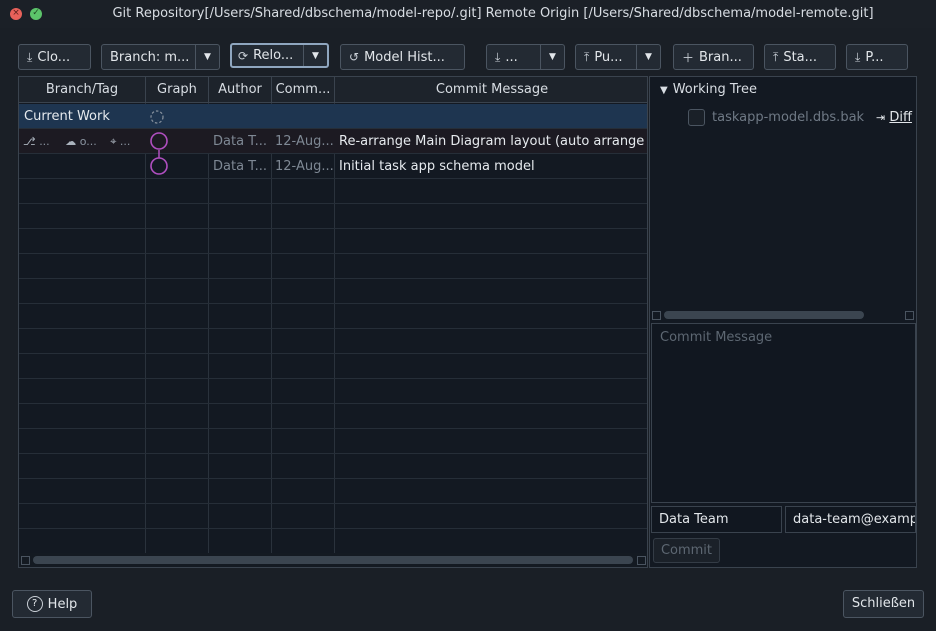 Image resolution: width=936 pixels, height=631 pixels. What do you see at coordinates (788, 117) in the screenshot?
I see `file-name: taskapp-model.dbs.bak` at bounding box center [788, 117].